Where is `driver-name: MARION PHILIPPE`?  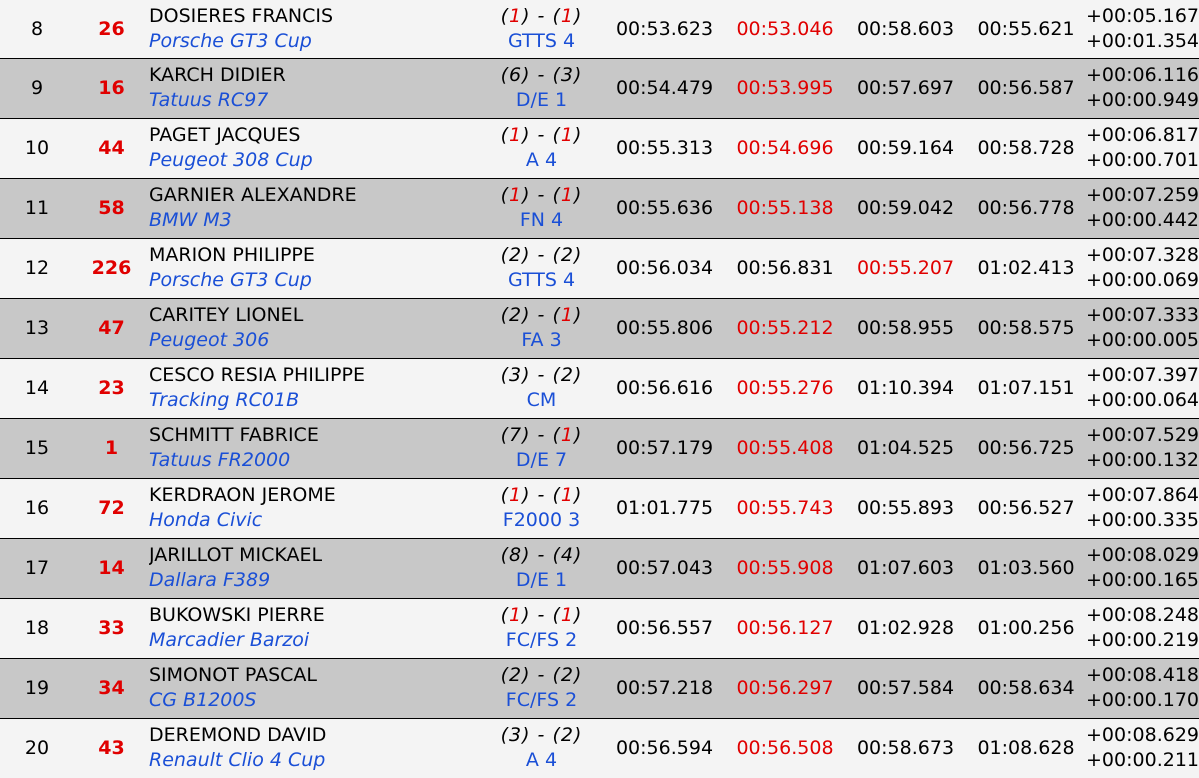
driver-name: MARION PHILIPPE is located at coordinates (232, 255).